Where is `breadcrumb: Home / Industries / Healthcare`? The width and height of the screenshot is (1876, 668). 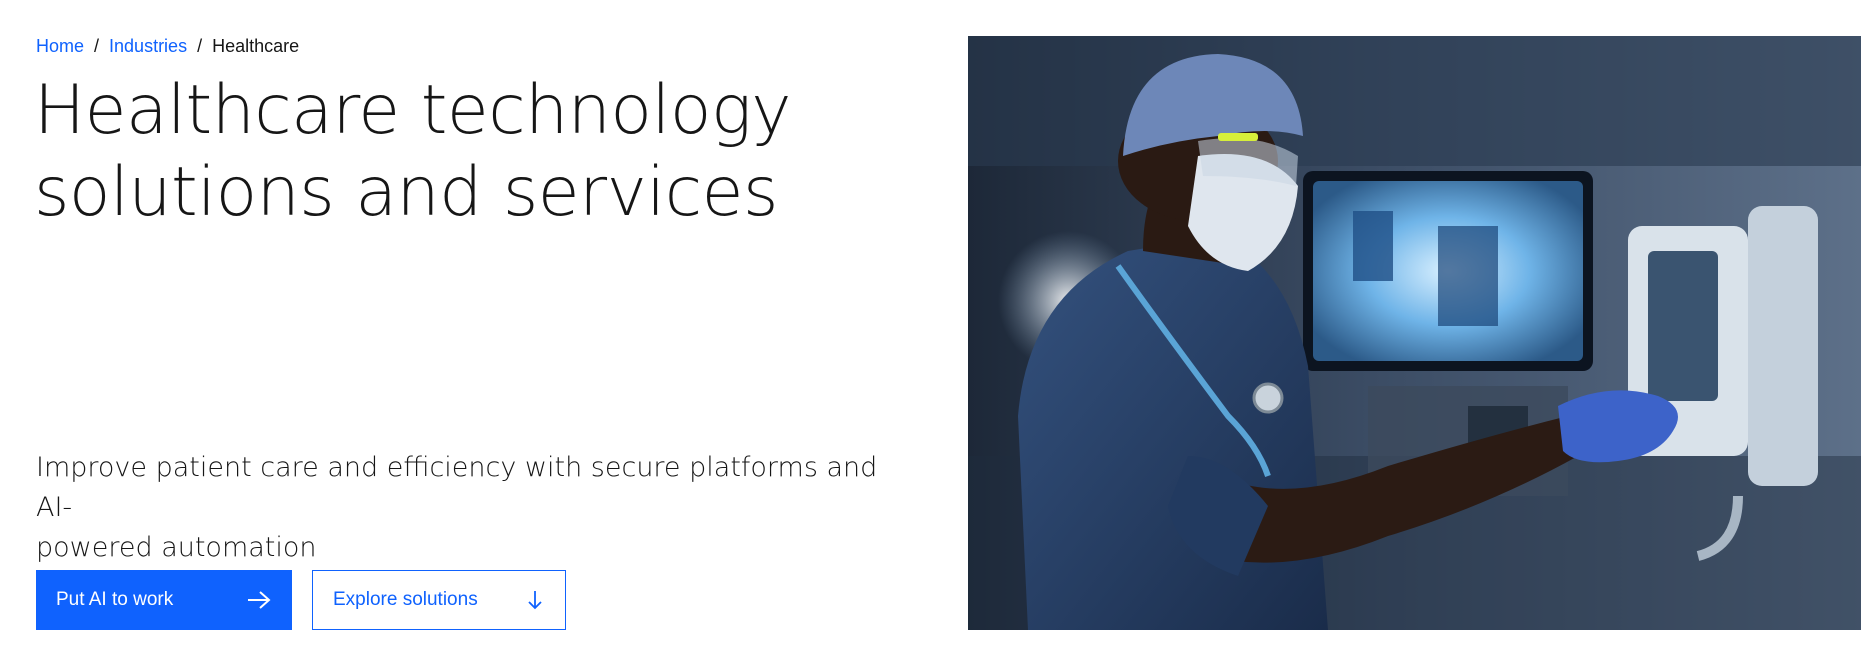 breadcrumb: Home / Industries / Healthcare is located at coordinates (167, 46).